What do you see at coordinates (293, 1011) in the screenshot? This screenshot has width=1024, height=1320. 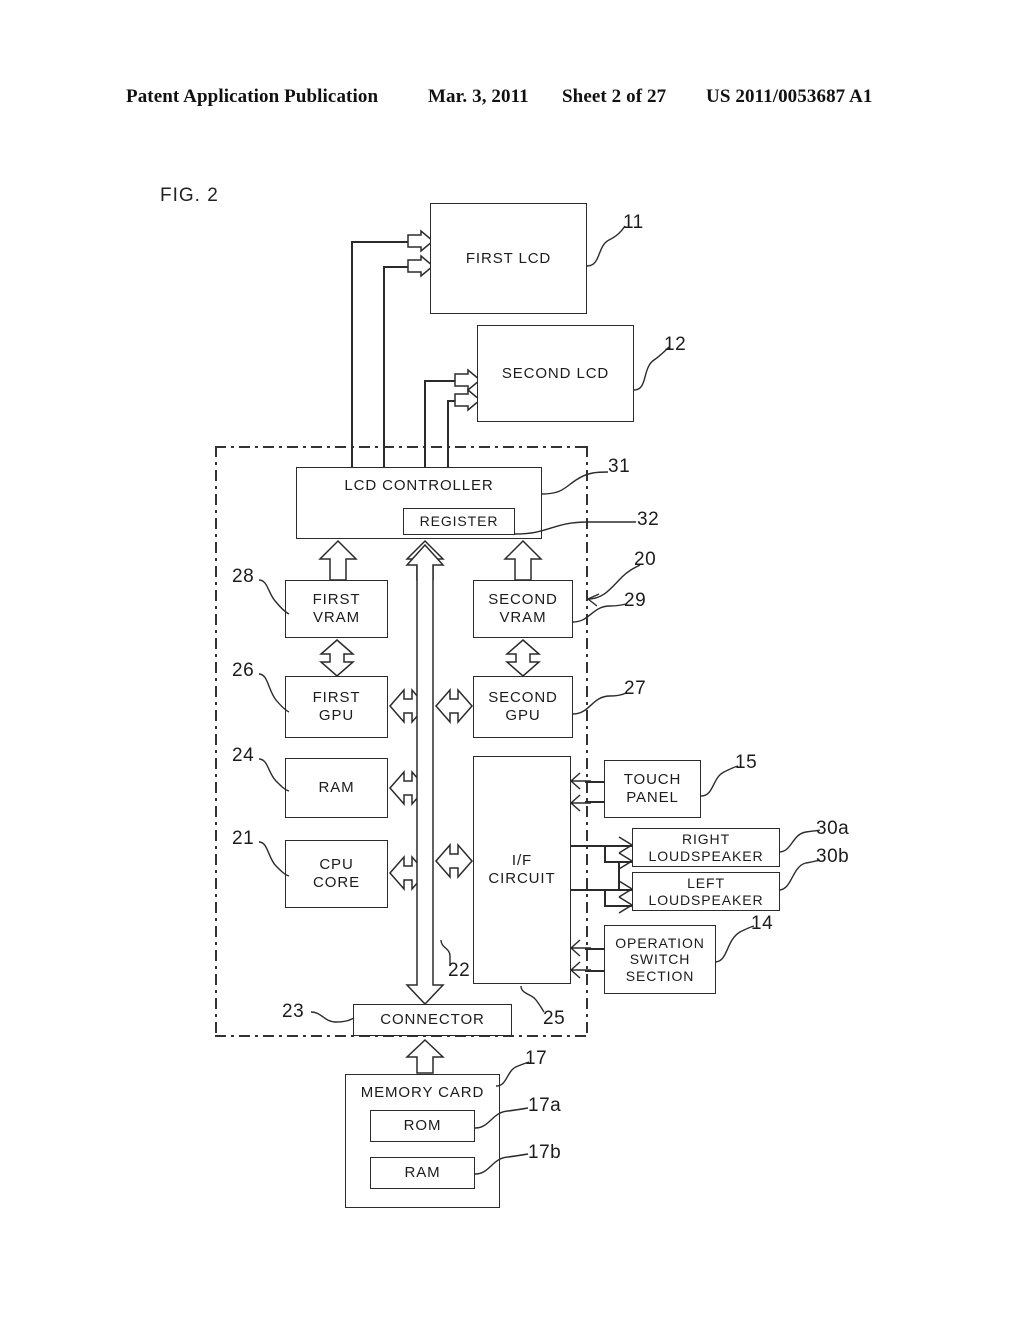 I see `ref-connector: 23` at bounding box center [293, 1011].